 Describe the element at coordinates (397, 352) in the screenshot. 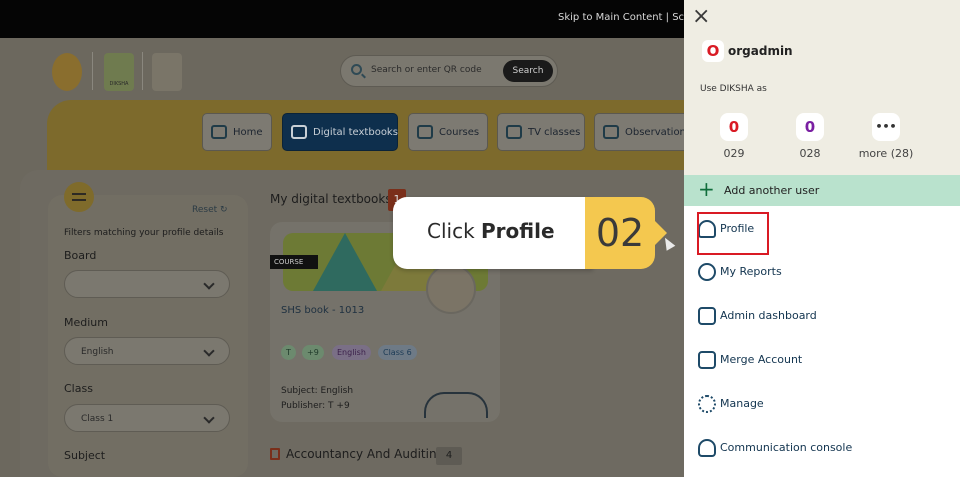

I see `tag-pill: Class 6` at that location.